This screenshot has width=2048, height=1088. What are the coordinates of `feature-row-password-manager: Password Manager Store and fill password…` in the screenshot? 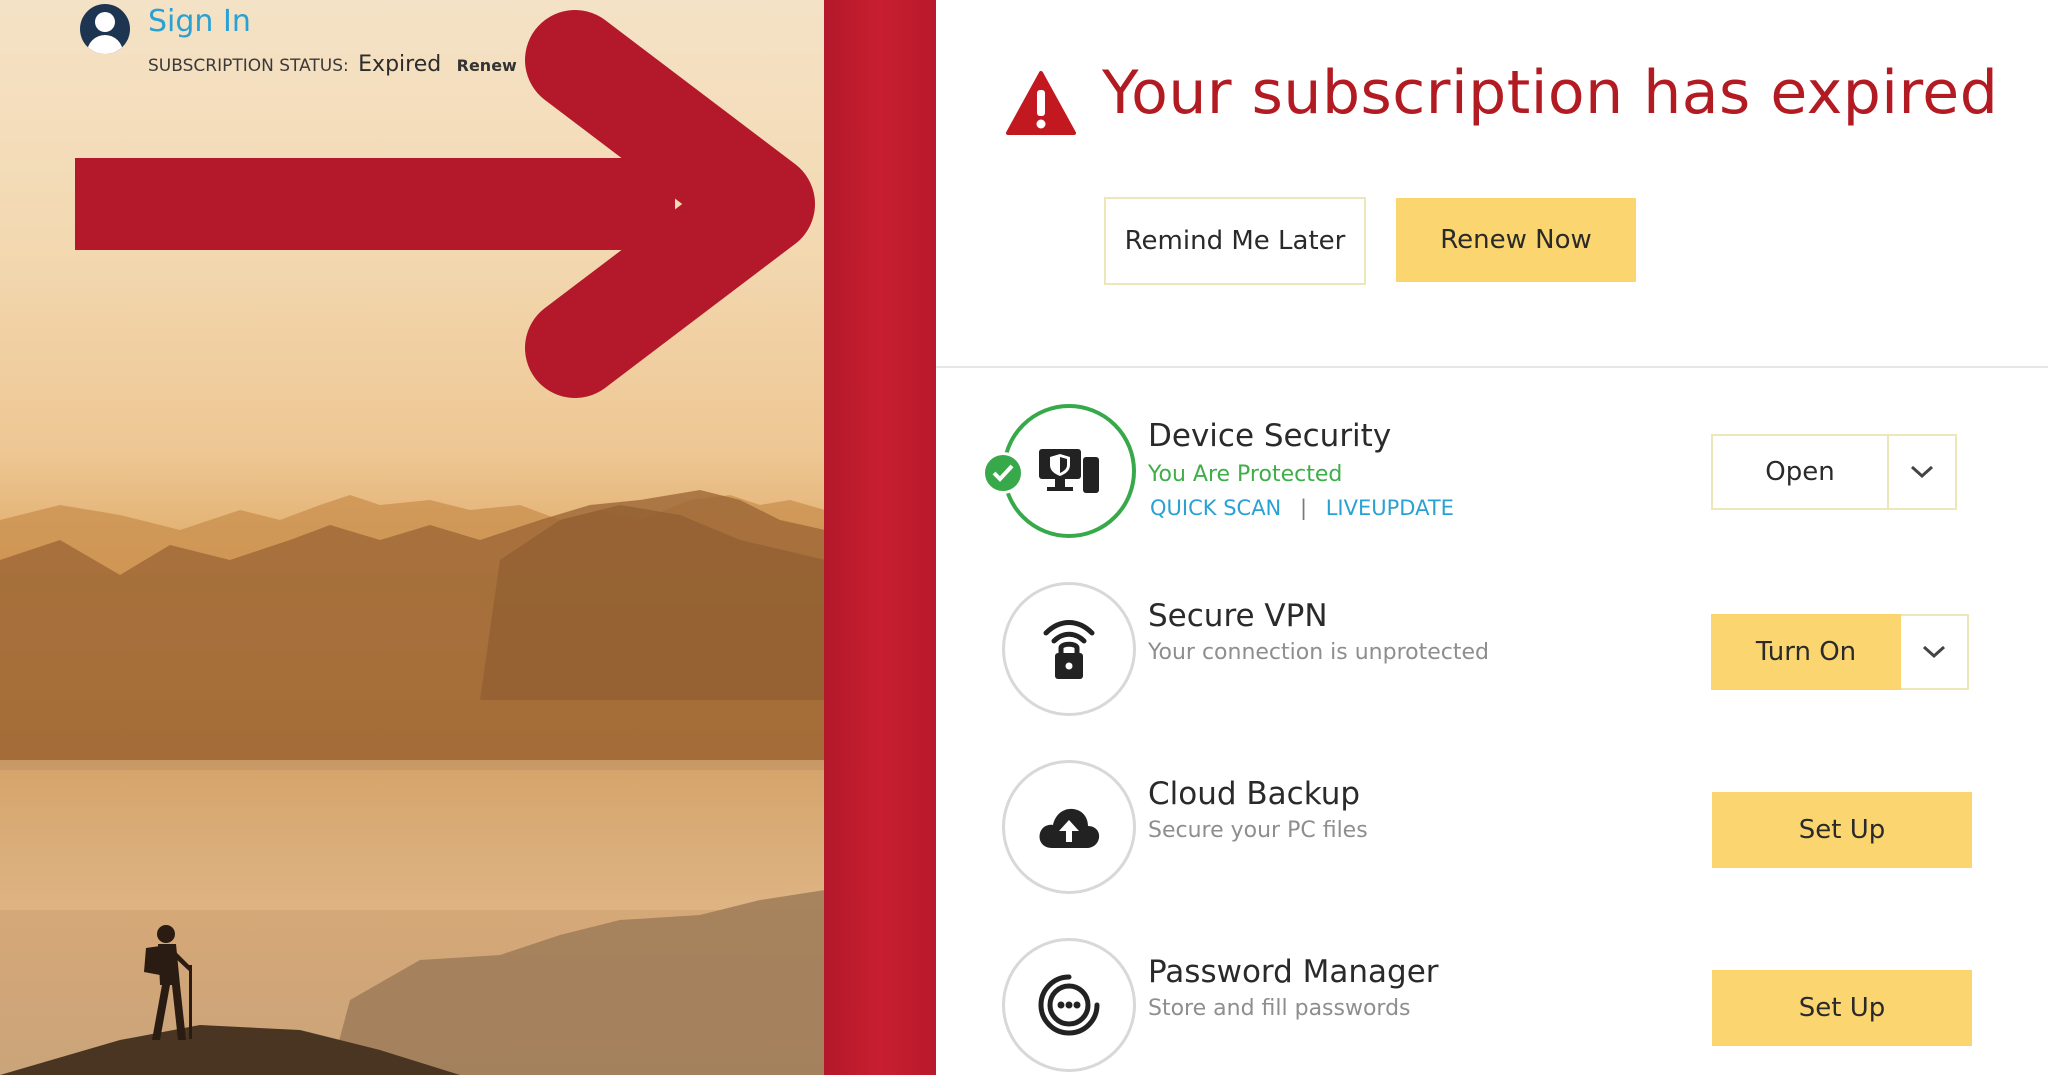 It's located at (1492, 1013).